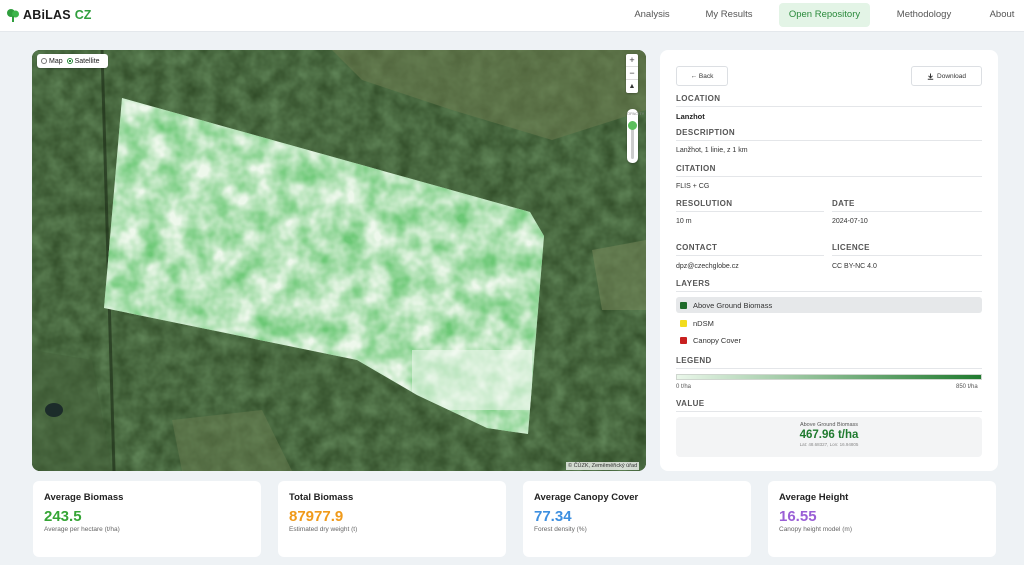 This screenshot has width=1024, height=565. I want to click on nav-open-repository: Open Repository, so click(824, 15).